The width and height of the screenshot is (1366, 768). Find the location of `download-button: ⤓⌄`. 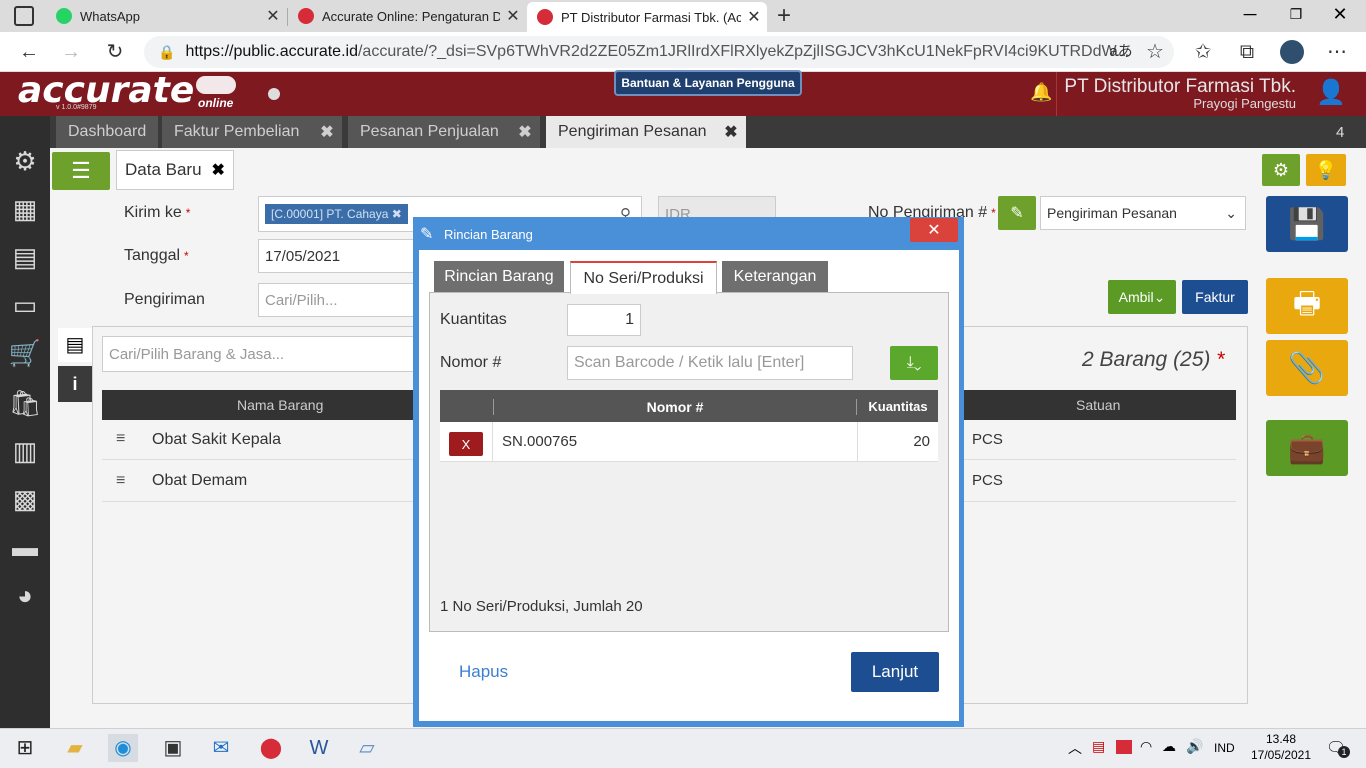

download-button: ⤓⌄ is located at coordinates (914, 363).